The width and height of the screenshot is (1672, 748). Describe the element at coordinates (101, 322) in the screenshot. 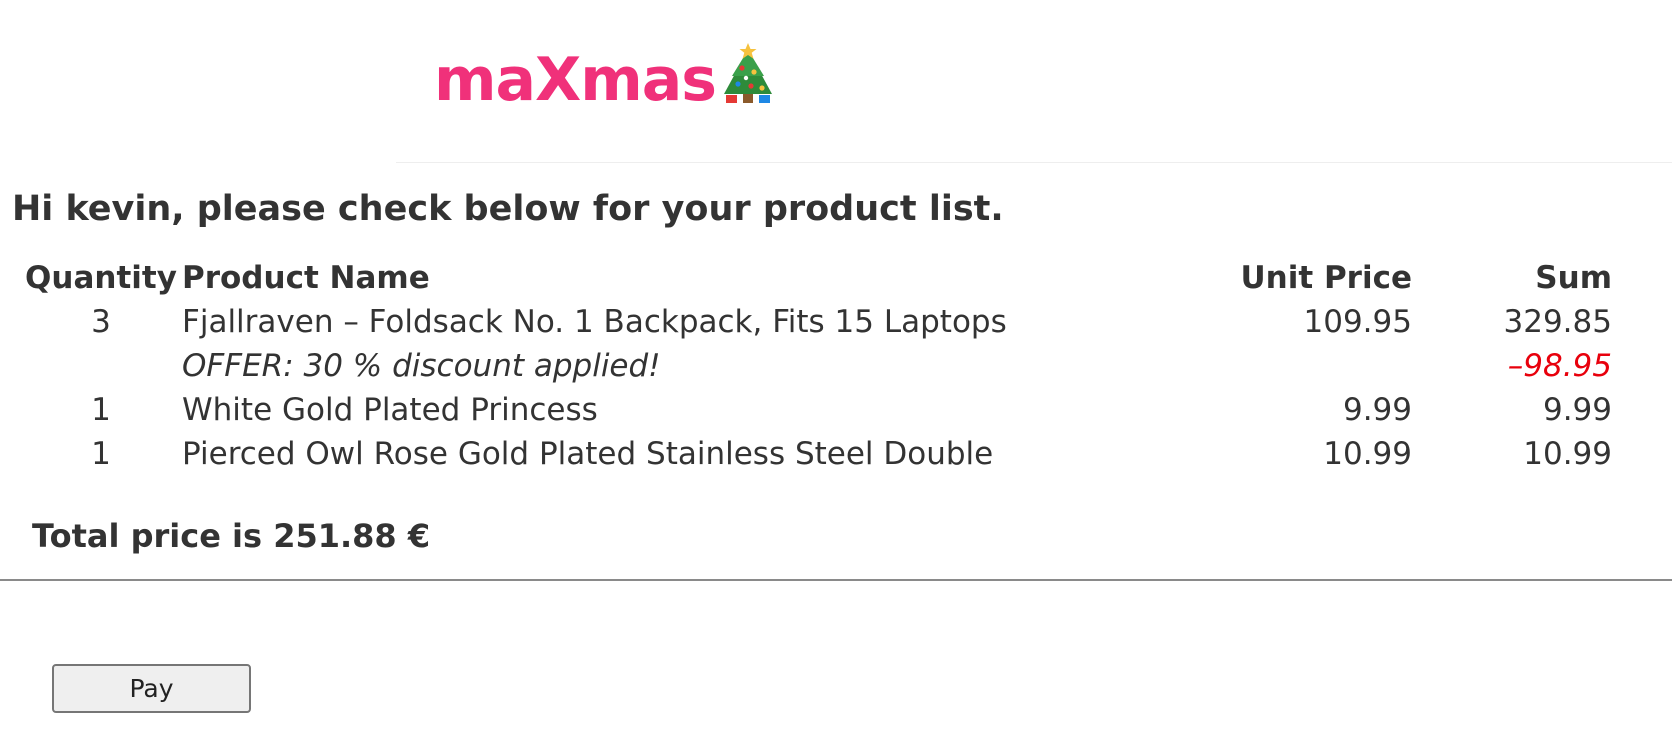

I see `row-quantity: 3` at that location.